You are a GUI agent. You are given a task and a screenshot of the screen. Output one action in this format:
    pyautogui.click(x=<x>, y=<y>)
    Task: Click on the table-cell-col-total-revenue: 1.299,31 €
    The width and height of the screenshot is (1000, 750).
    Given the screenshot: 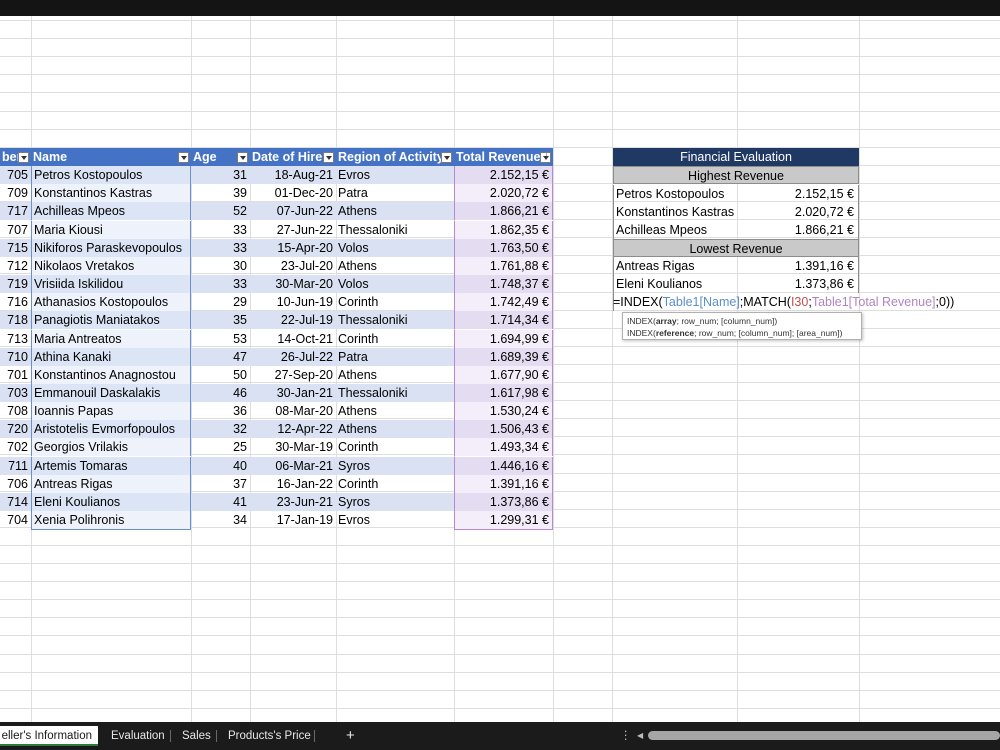 What is the action you would take?
    pyautogui.click(x=503, y=520)
    